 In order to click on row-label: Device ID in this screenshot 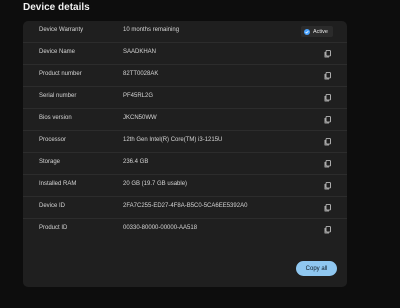, I will do `click(52, 206)`.